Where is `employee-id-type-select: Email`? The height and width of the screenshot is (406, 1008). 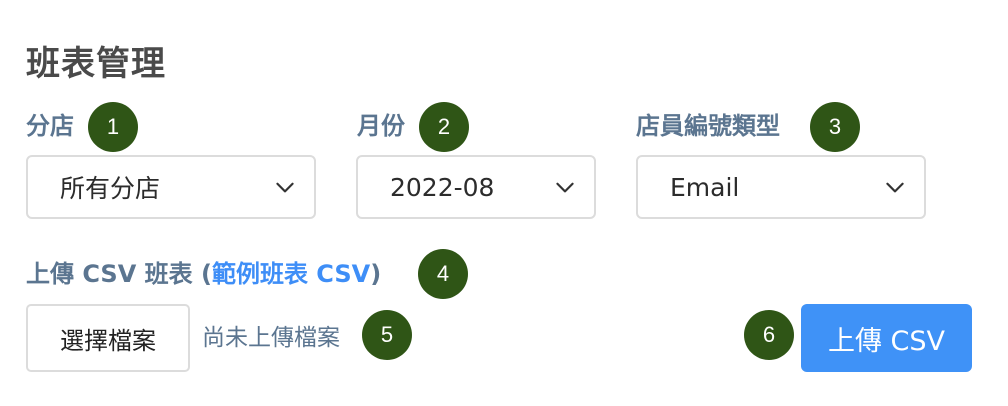 employee-id-type-select: Email is located at coordinates (781, 187).